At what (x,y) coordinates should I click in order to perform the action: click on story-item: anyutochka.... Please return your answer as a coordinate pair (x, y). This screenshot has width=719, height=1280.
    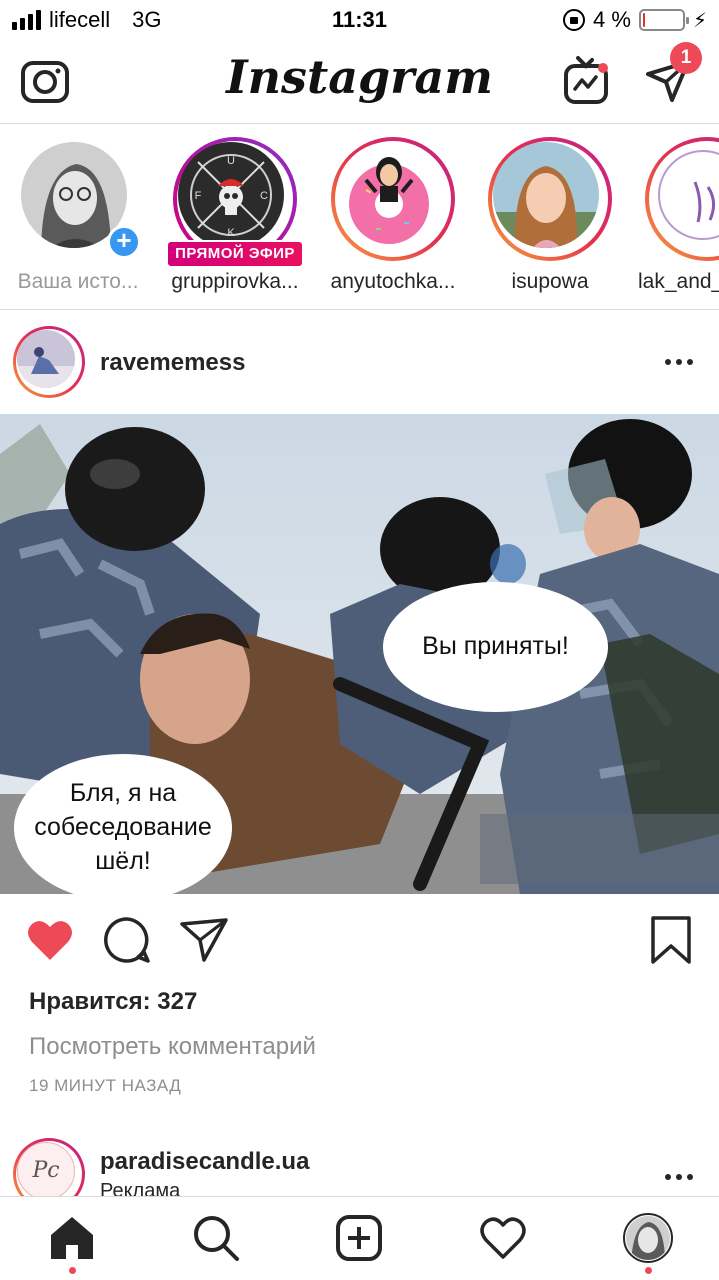
    Looking at the image, I should click on (393, 219).